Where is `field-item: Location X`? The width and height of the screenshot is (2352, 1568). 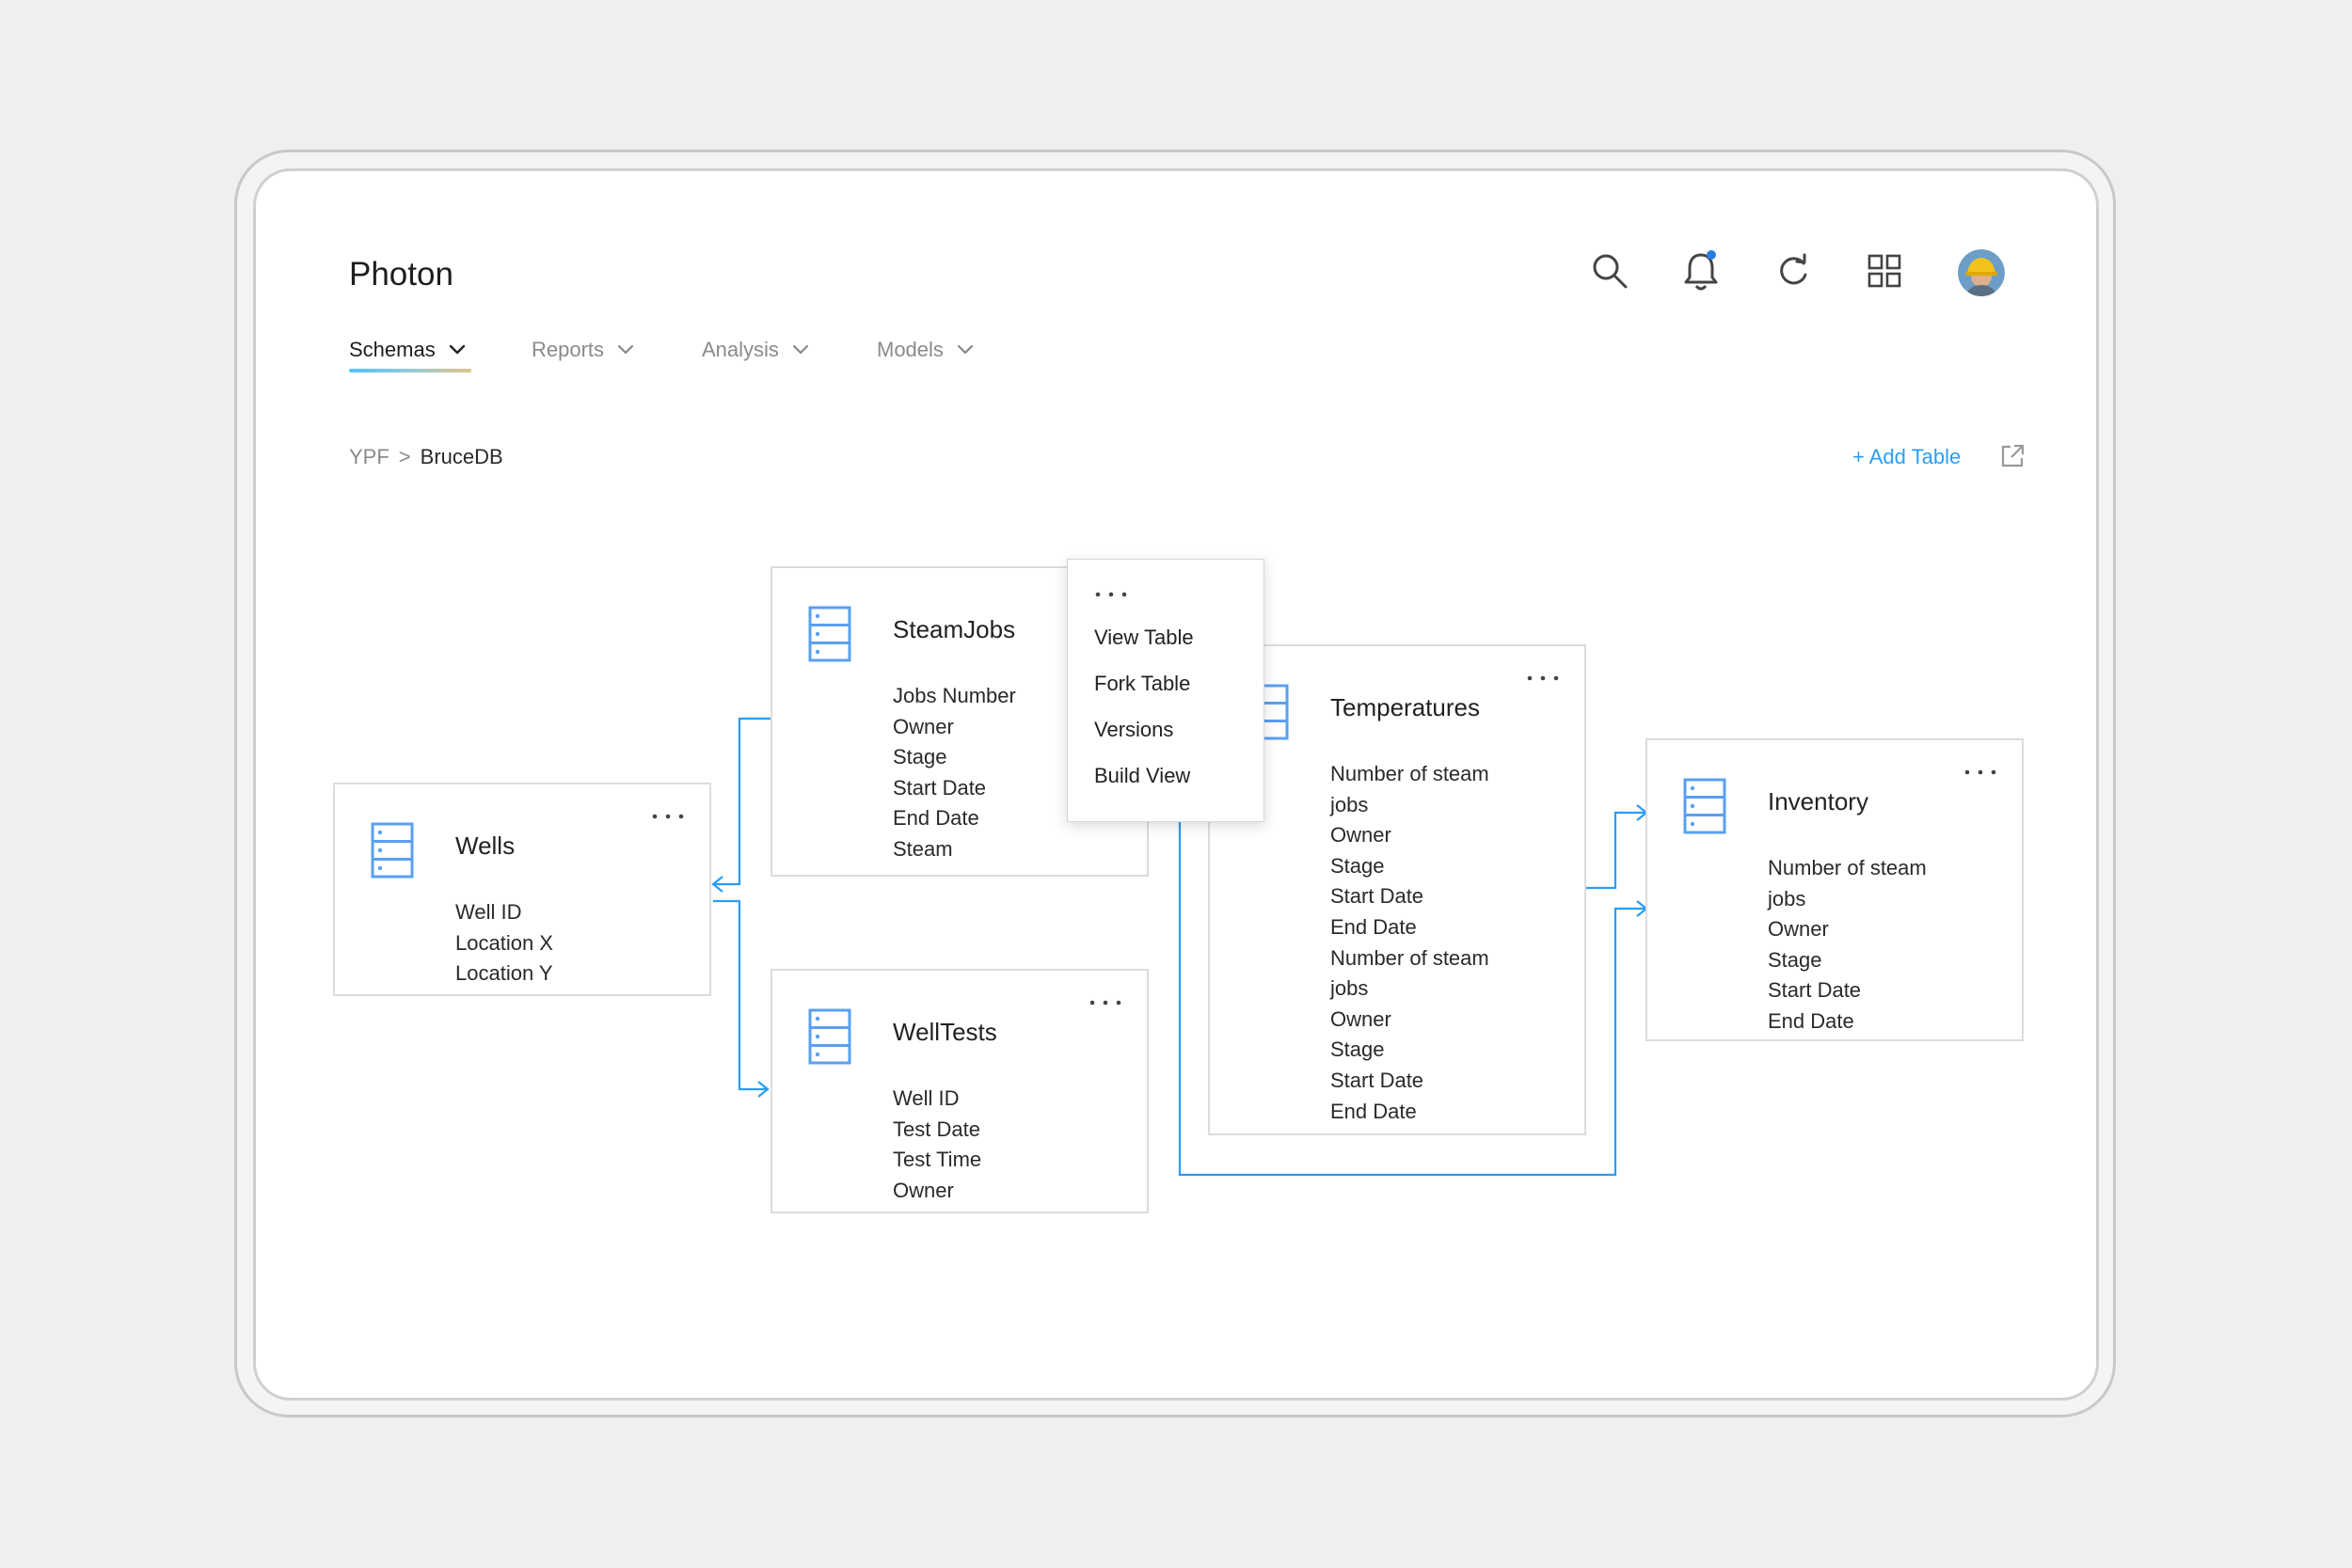
field-item: Location X is located at coordinates (504, 942).